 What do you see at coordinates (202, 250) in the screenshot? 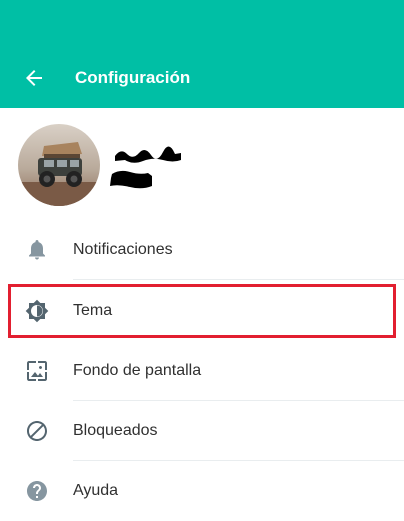
I see `menu-item-notificaciones: Notificaciones` at bounding box center [202, 250].